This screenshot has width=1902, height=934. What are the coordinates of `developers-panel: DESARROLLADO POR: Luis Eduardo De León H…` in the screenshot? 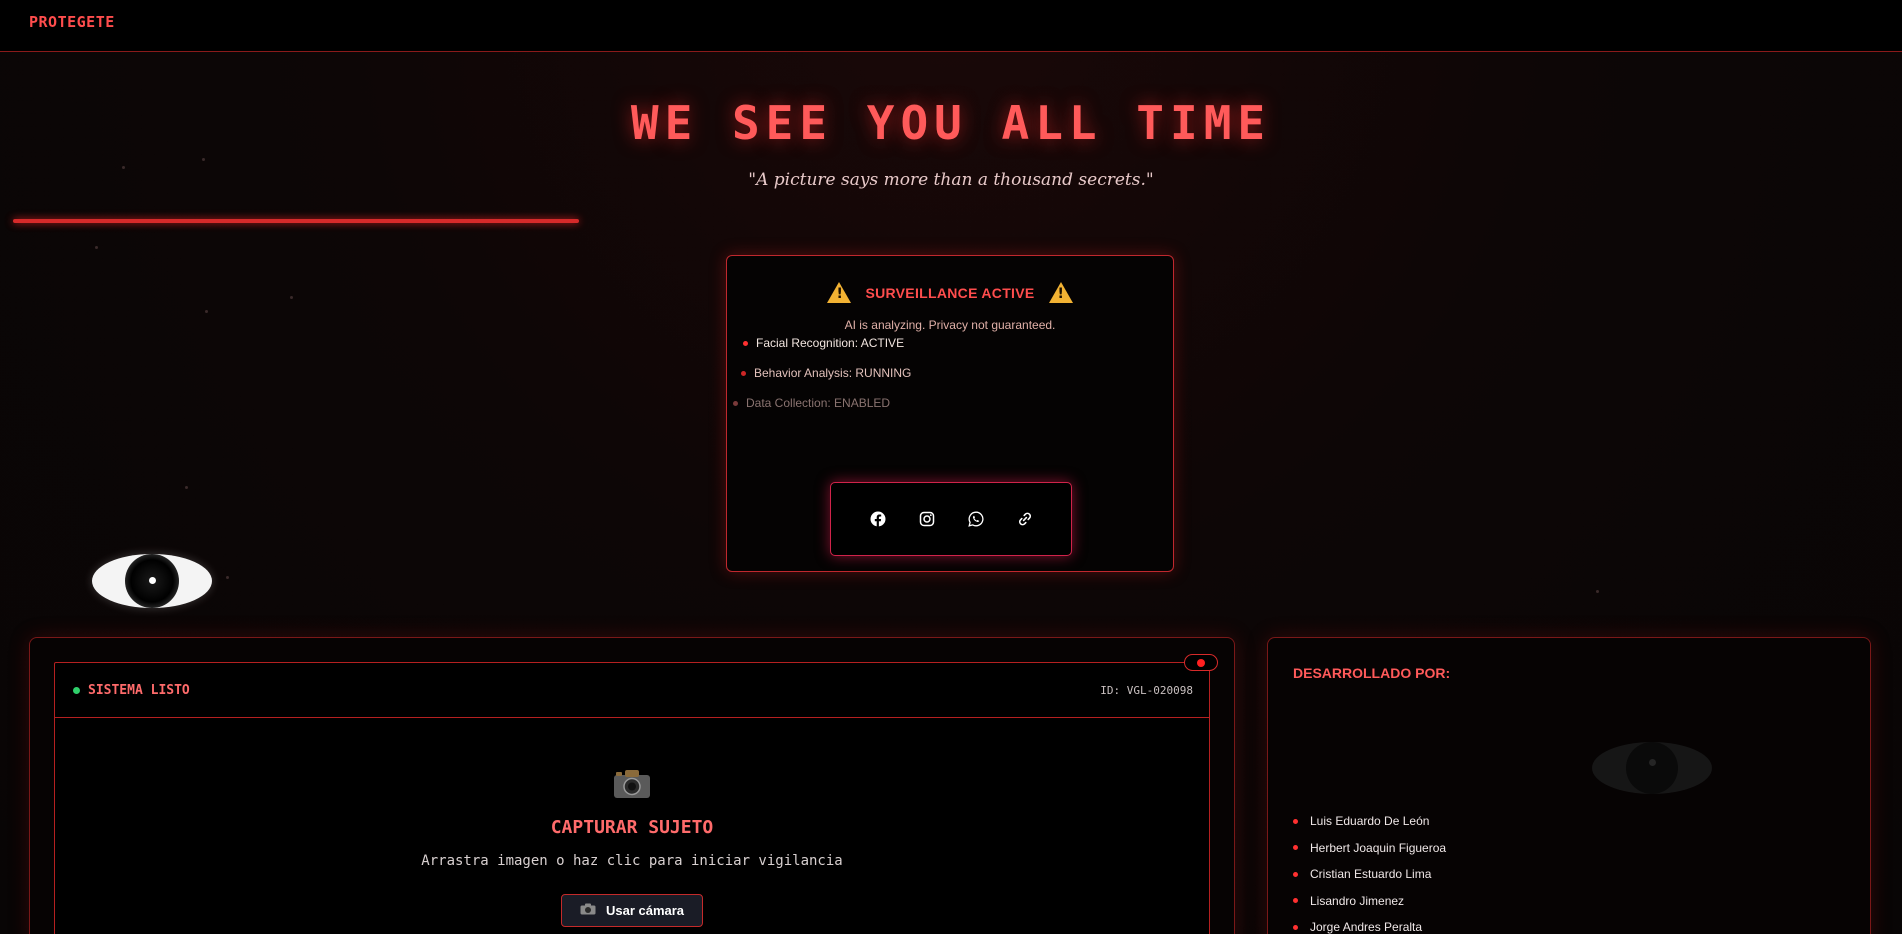 It's located at (1569, 785).